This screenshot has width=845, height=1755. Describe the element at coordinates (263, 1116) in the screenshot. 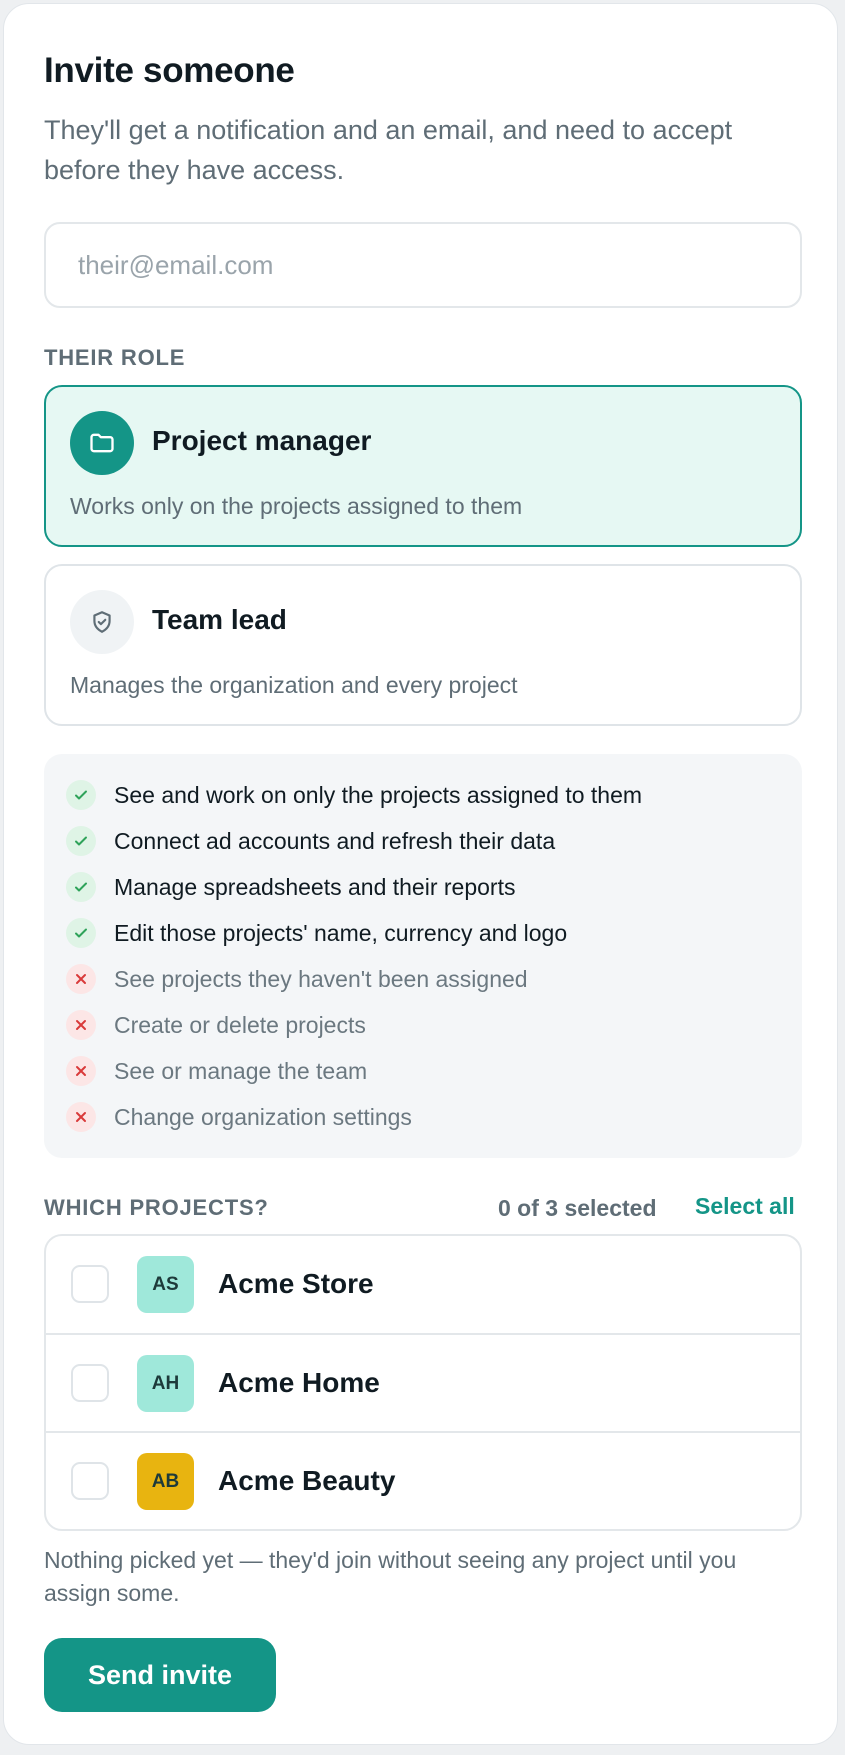

I see `permission-text: Change organization settings` at that location.